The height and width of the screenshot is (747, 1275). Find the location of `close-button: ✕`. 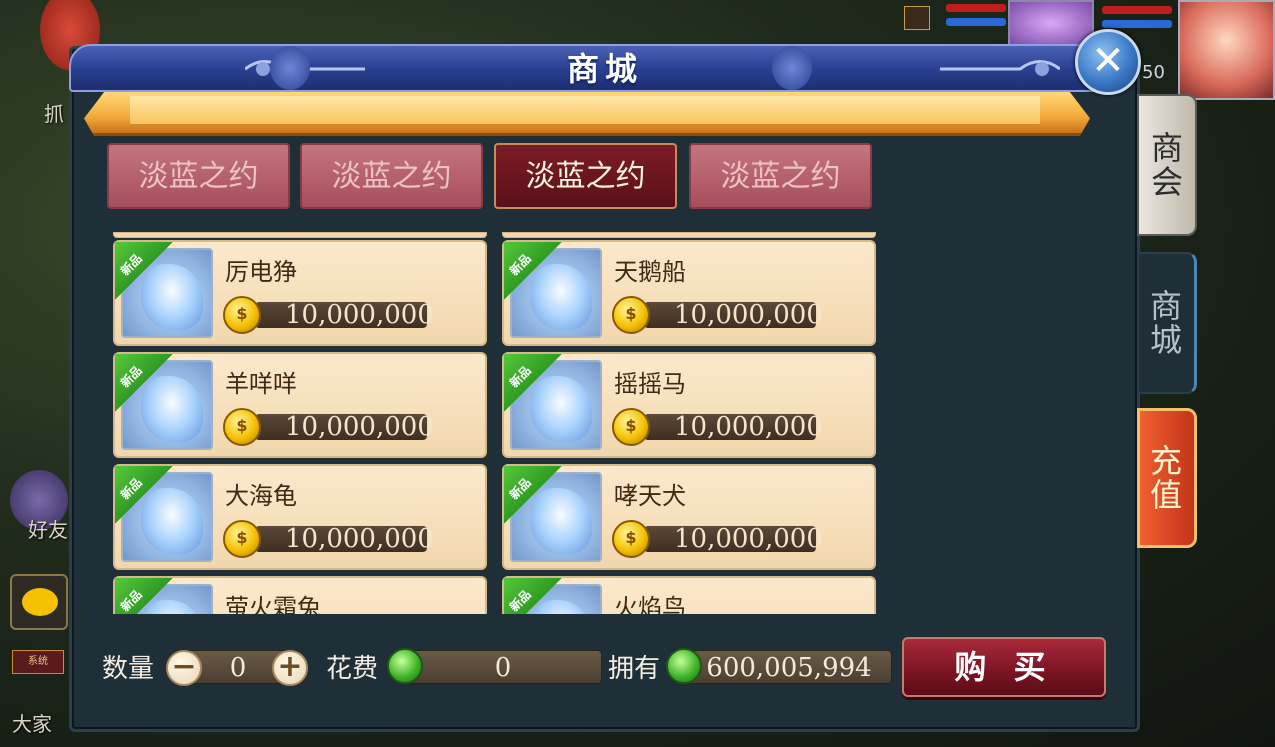

close-button: ✕ is located at coordinates (1108, 62).